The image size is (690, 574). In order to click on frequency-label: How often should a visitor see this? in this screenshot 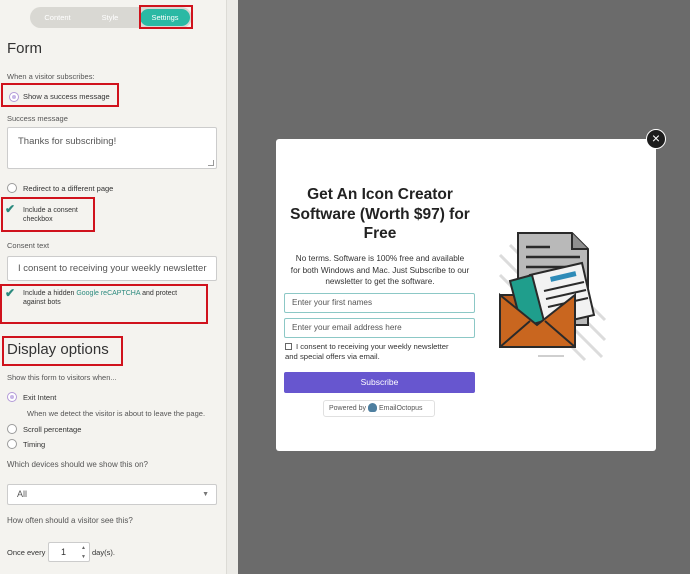, I will do `click(70, 520)`.